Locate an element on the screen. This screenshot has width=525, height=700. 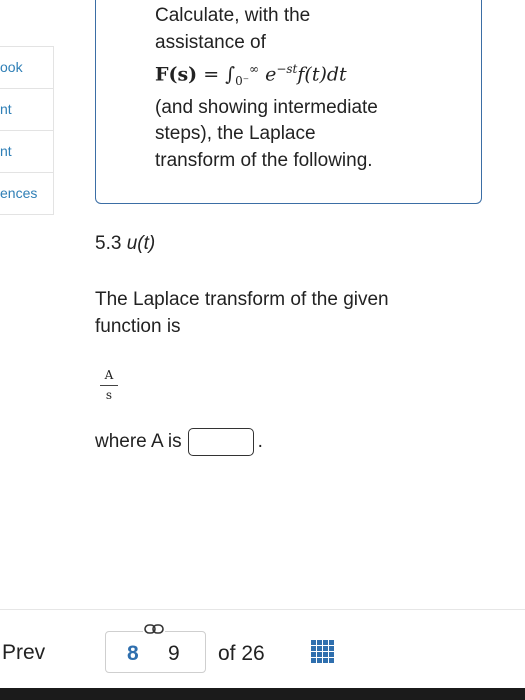
formula-equals: = is located at coordinates (211, 74).